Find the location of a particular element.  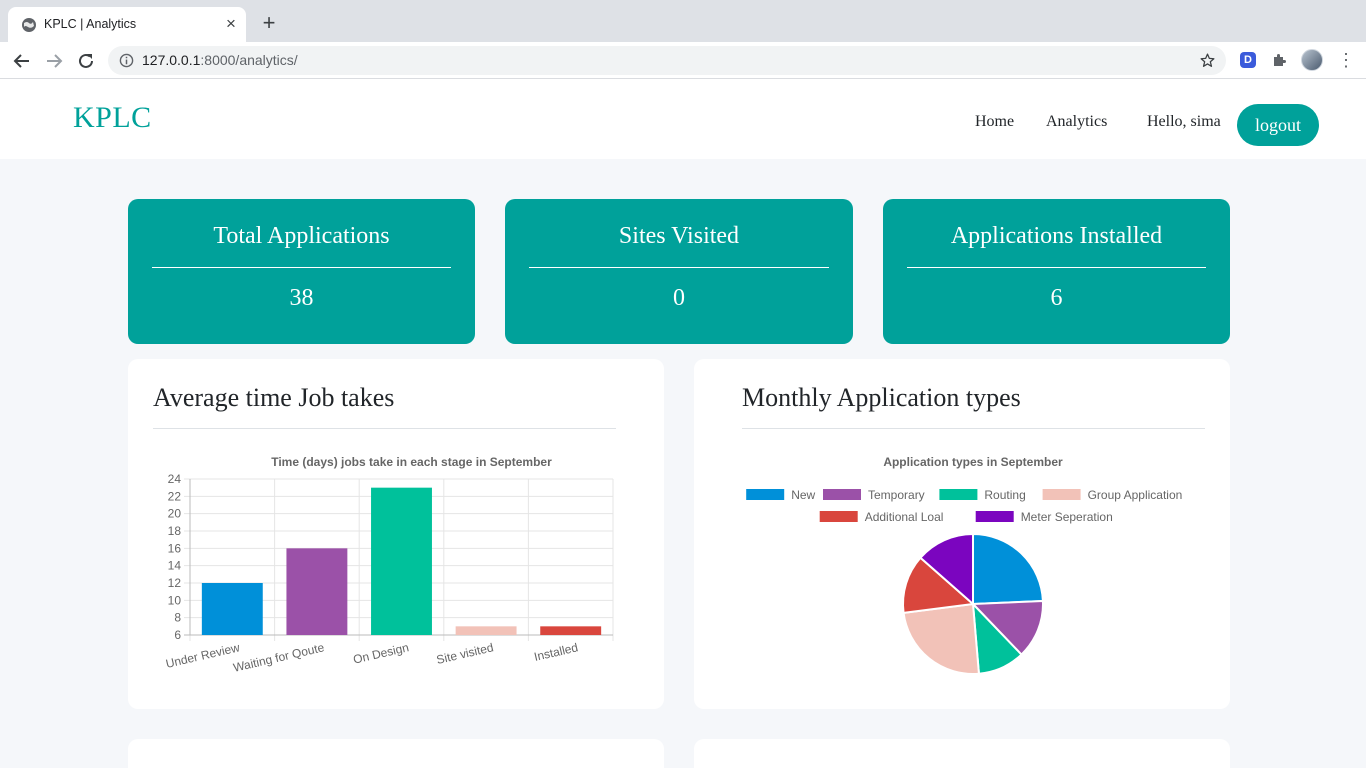

extension-d-icon: D is located at coordinates (1248, 60).